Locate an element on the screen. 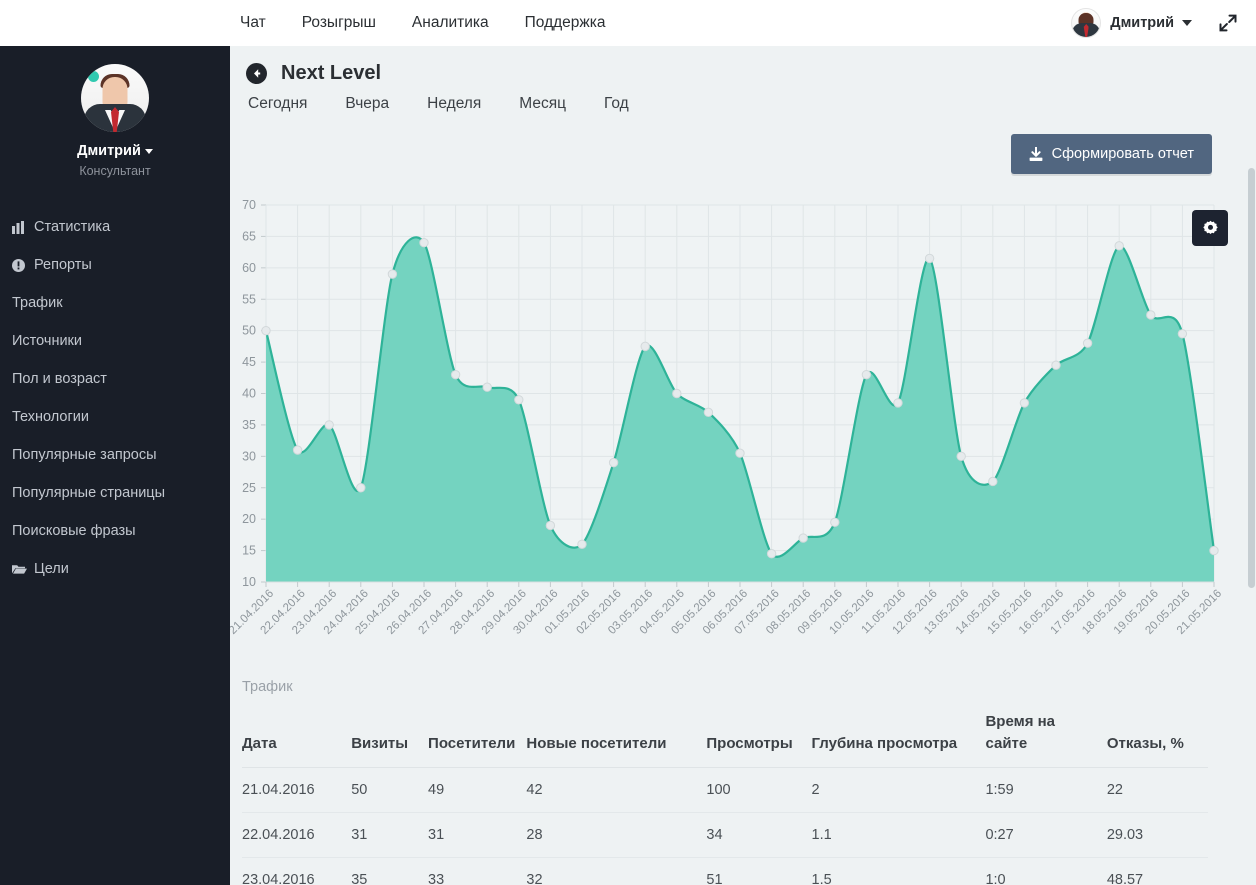 This screenshot has width=1256, height=885. table-row: 23.04.2016 35 33 32 51 1.5 1:0 48.57 is located at coordinates (725, 871).